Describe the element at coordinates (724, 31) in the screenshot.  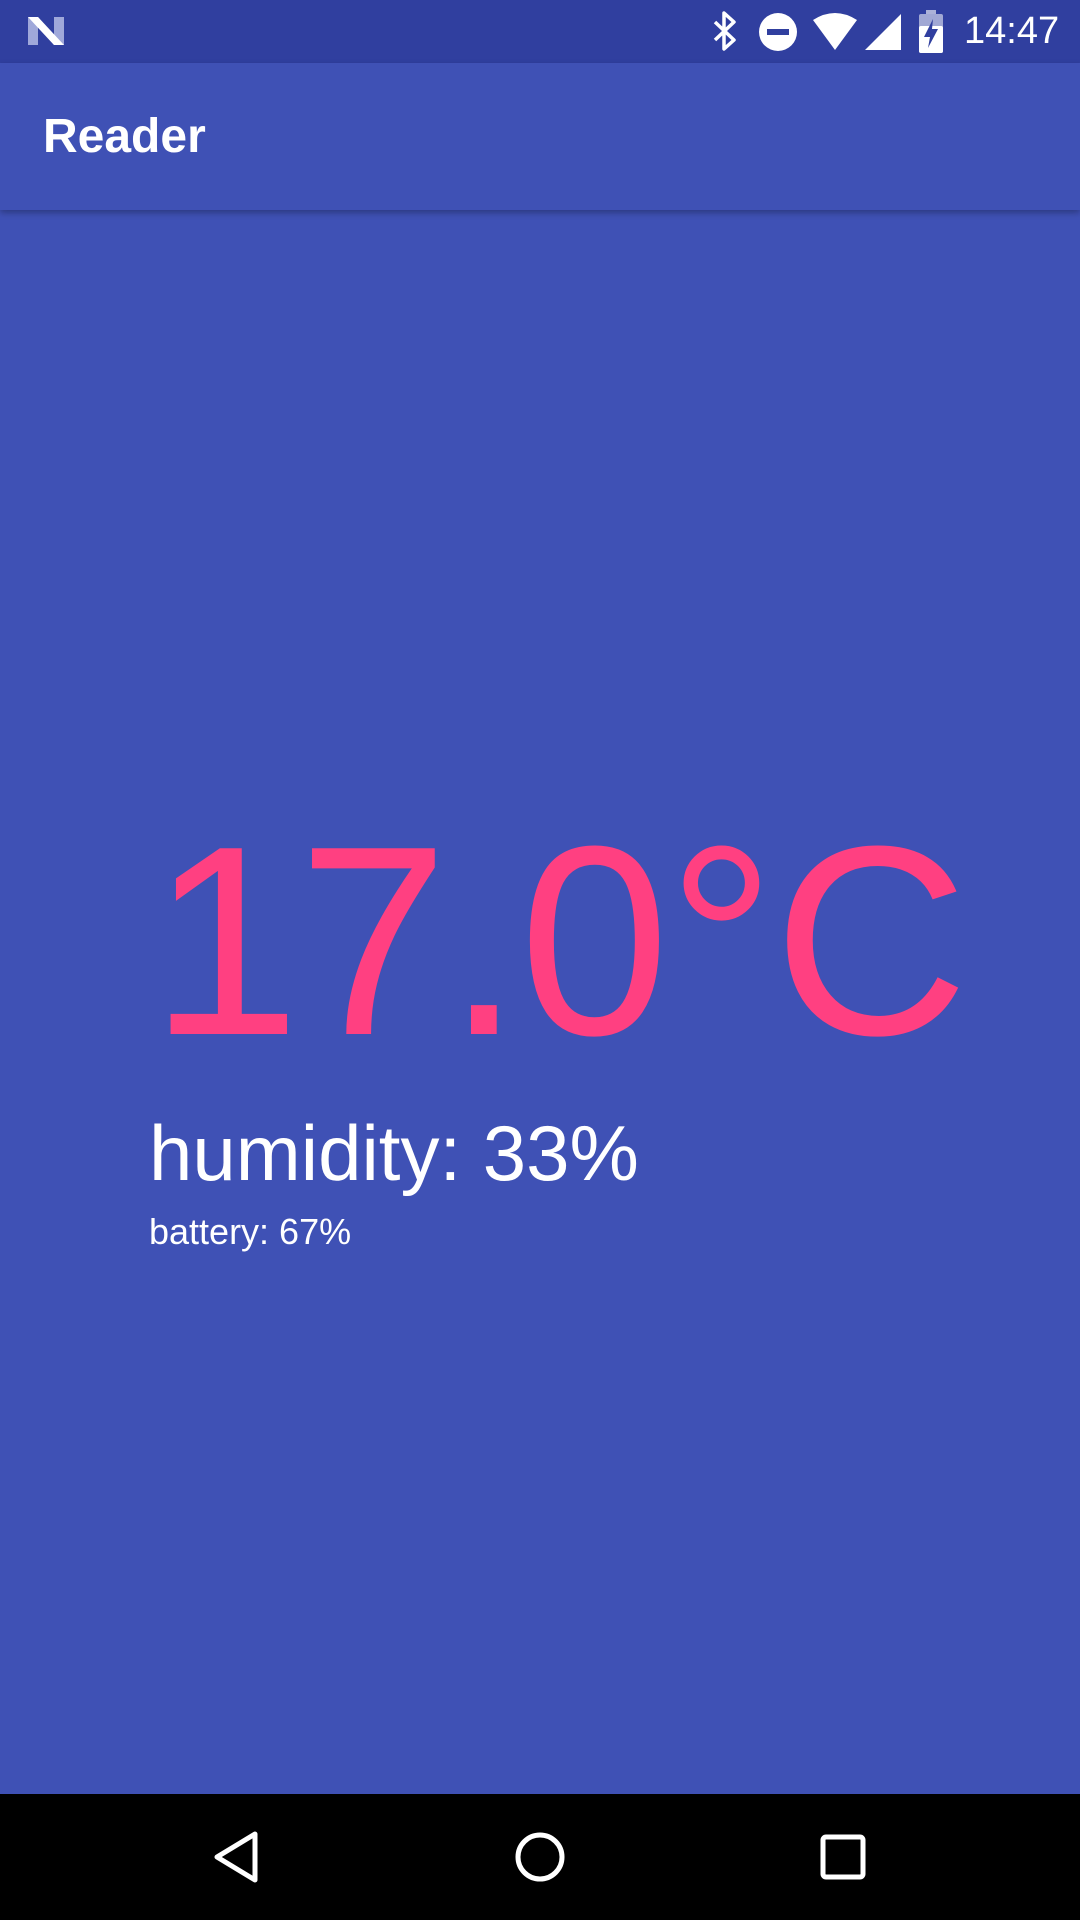
I see `bluetooth-icon` at that location.